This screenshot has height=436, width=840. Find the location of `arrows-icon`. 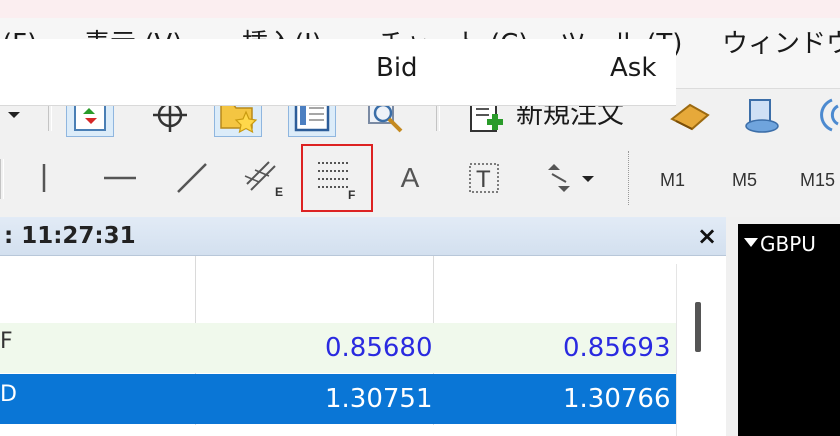

arrows-icon is located at coordinates (571, 178).